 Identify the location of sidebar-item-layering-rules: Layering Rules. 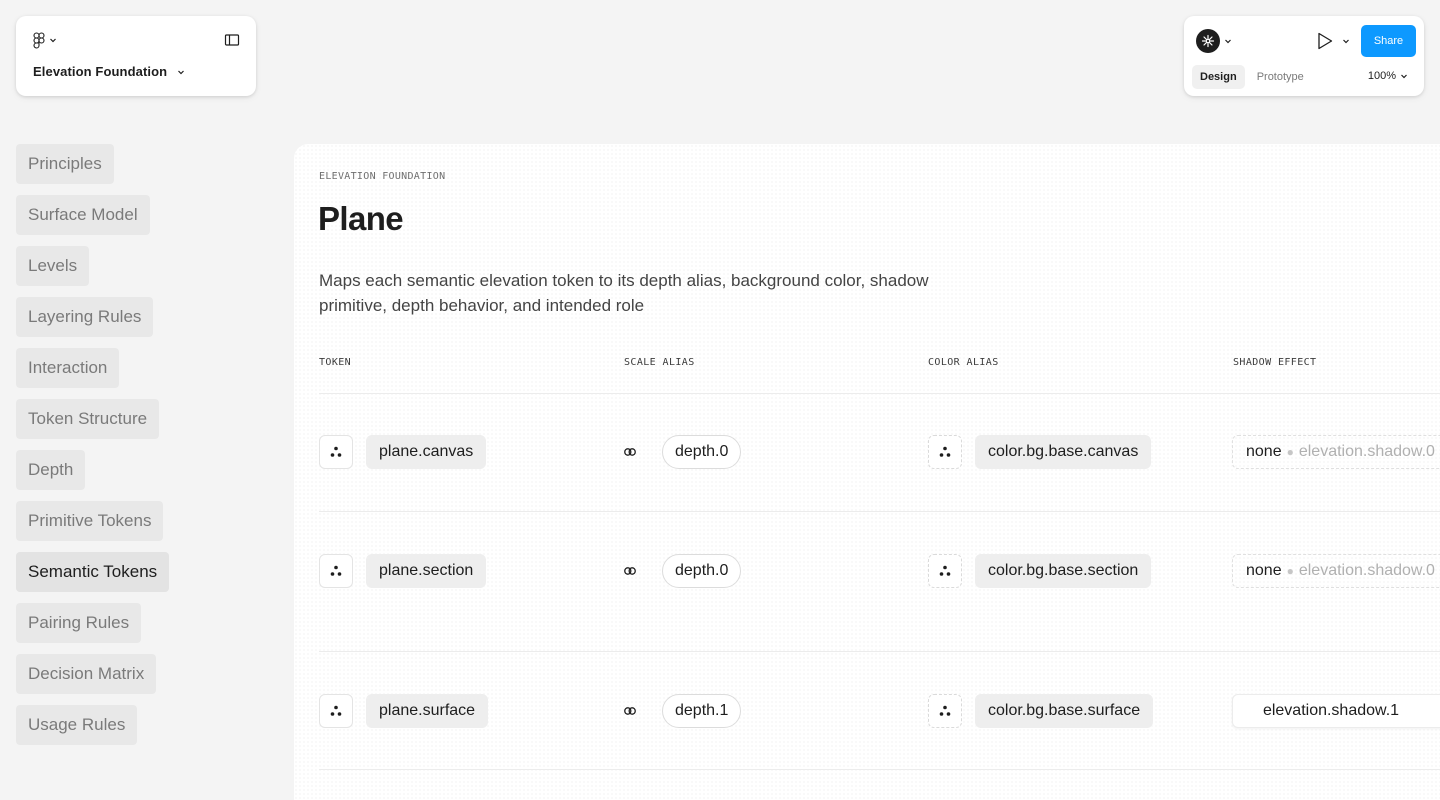
(85, 317).